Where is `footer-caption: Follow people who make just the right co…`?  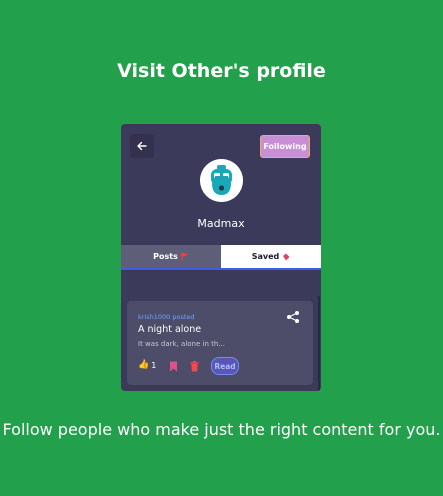
footer-caption: Follow people who make just the right co… is located at coordinates (221, 429).